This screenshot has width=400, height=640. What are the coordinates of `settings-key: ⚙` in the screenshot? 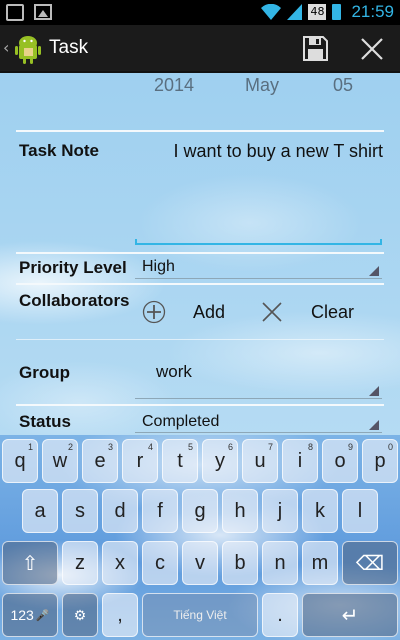 It's located at (80, 615).